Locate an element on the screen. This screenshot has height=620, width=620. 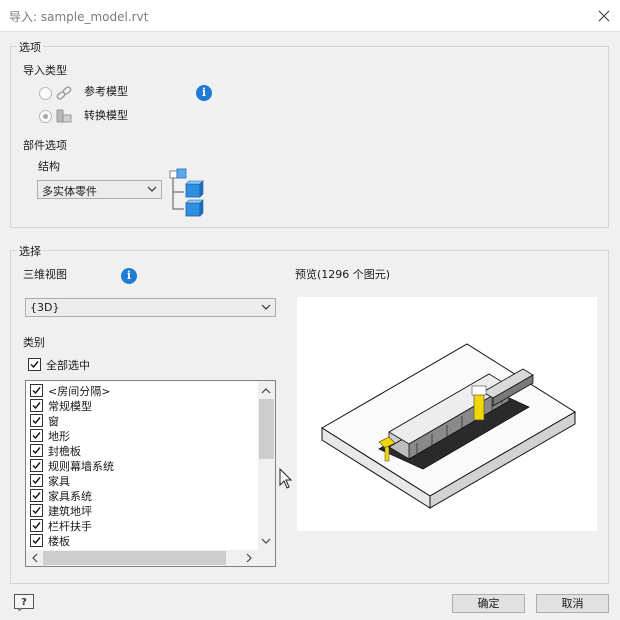
list-item: 窗 is located at coordinates (140, 420).